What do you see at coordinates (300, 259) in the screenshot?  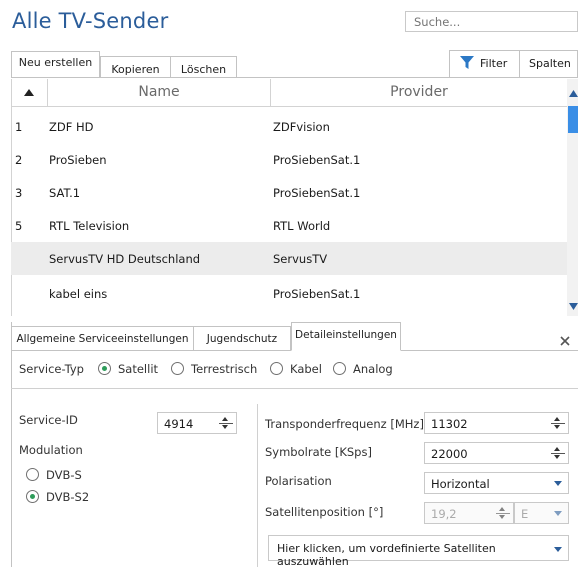 I see `row-provider: ServusTV` at bounding box center [300, 259].